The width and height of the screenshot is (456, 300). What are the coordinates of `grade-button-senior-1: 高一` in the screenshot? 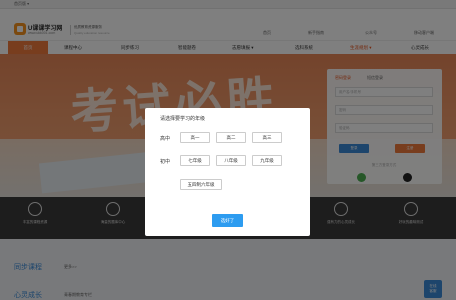 It's located at (195, 137).